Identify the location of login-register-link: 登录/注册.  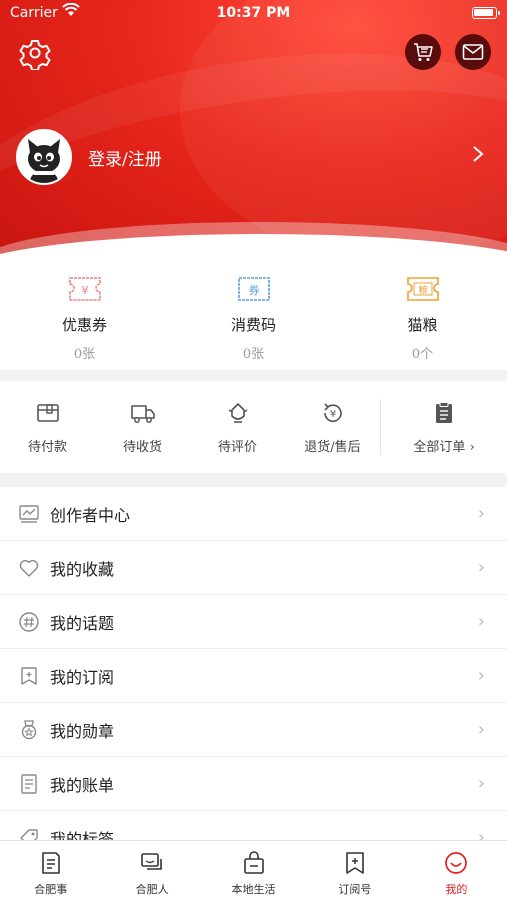
(279, 157).